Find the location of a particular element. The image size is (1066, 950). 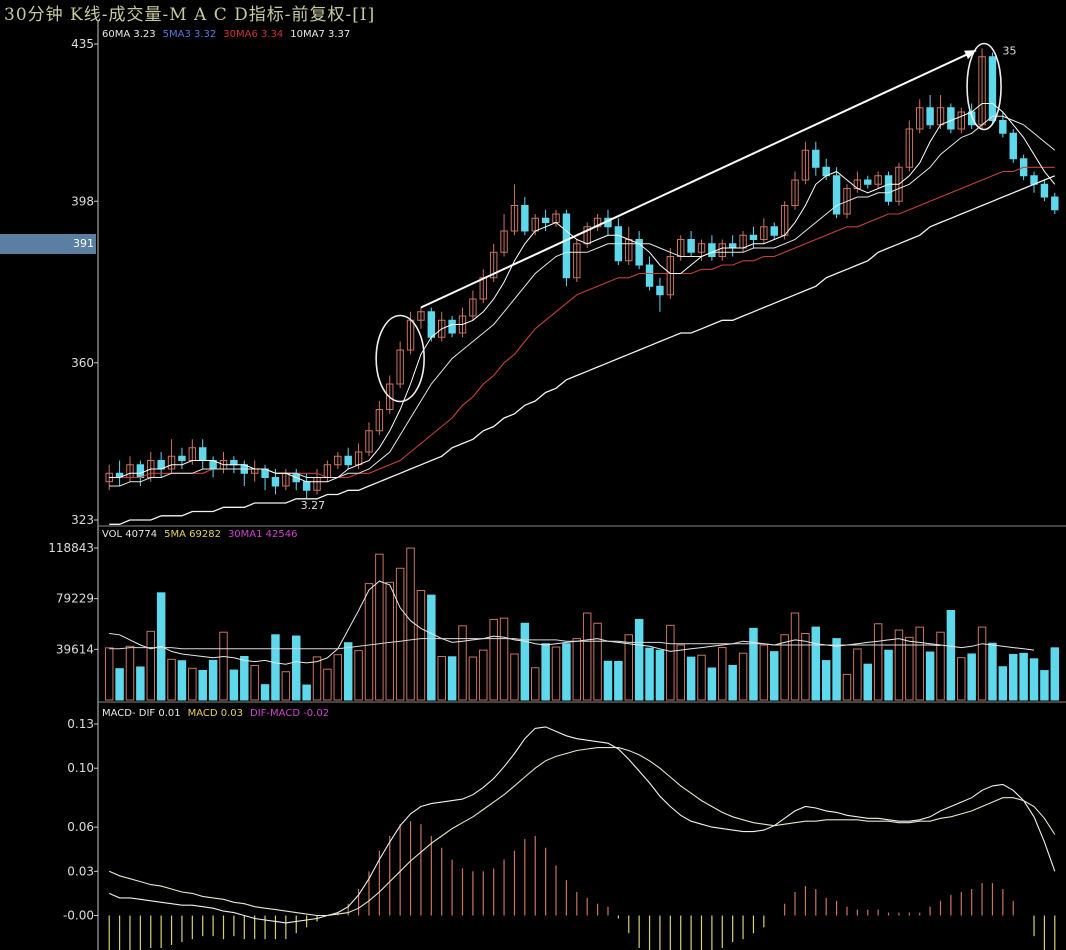

price-legend: 60MA 3.23 5MA3 3.32 30MA6 3.34 10MA7 3.37 is located at coordinates (229, 34).